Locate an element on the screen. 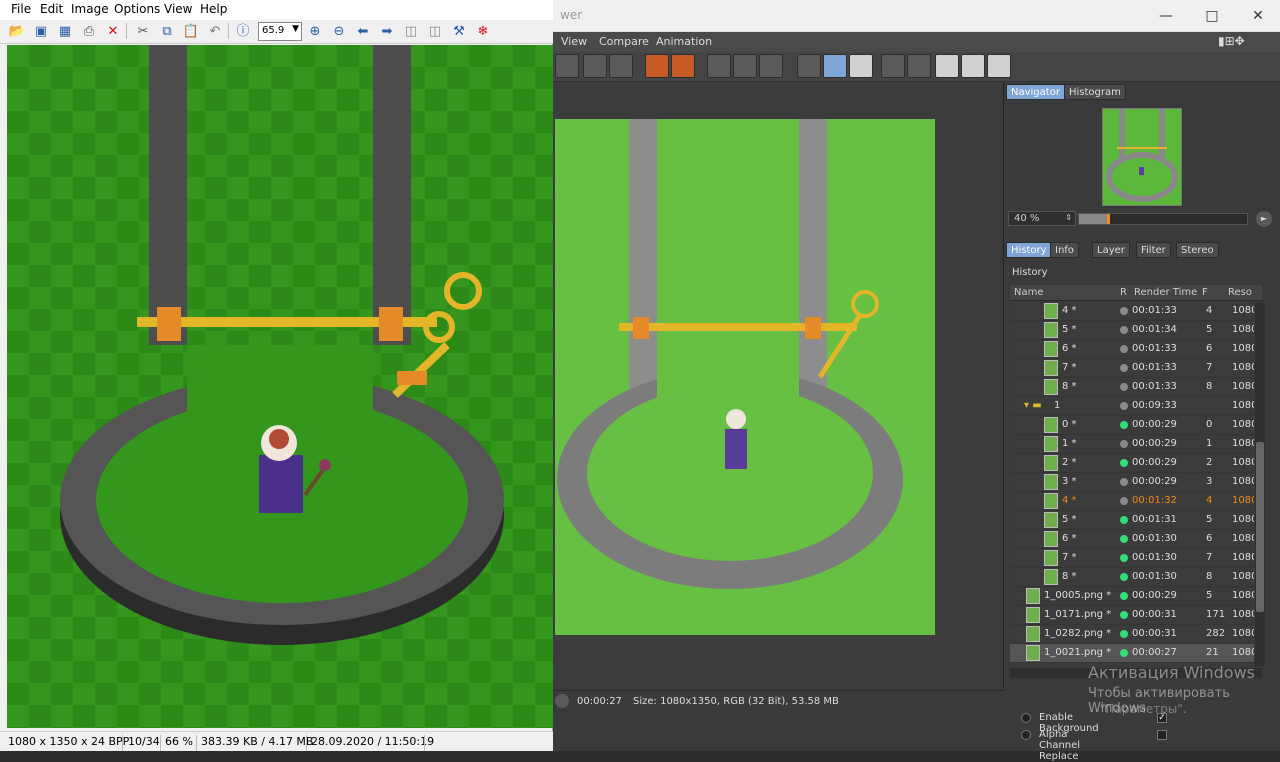 Image resolution: width=1280 pixels, height=762 pixels. checkbox-alpha-replace is located at coordinates (1162, 735).